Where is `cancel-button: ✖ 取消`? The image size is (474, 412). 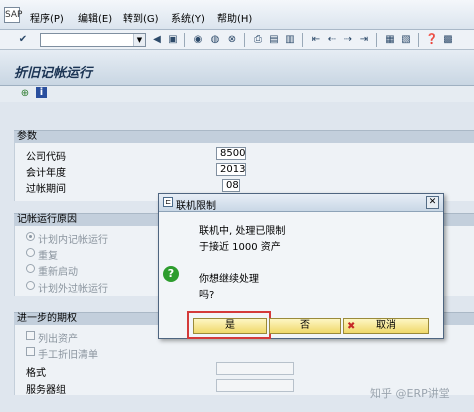 cancel-button: ✖ 取消 is located at coordinates (386, 326).